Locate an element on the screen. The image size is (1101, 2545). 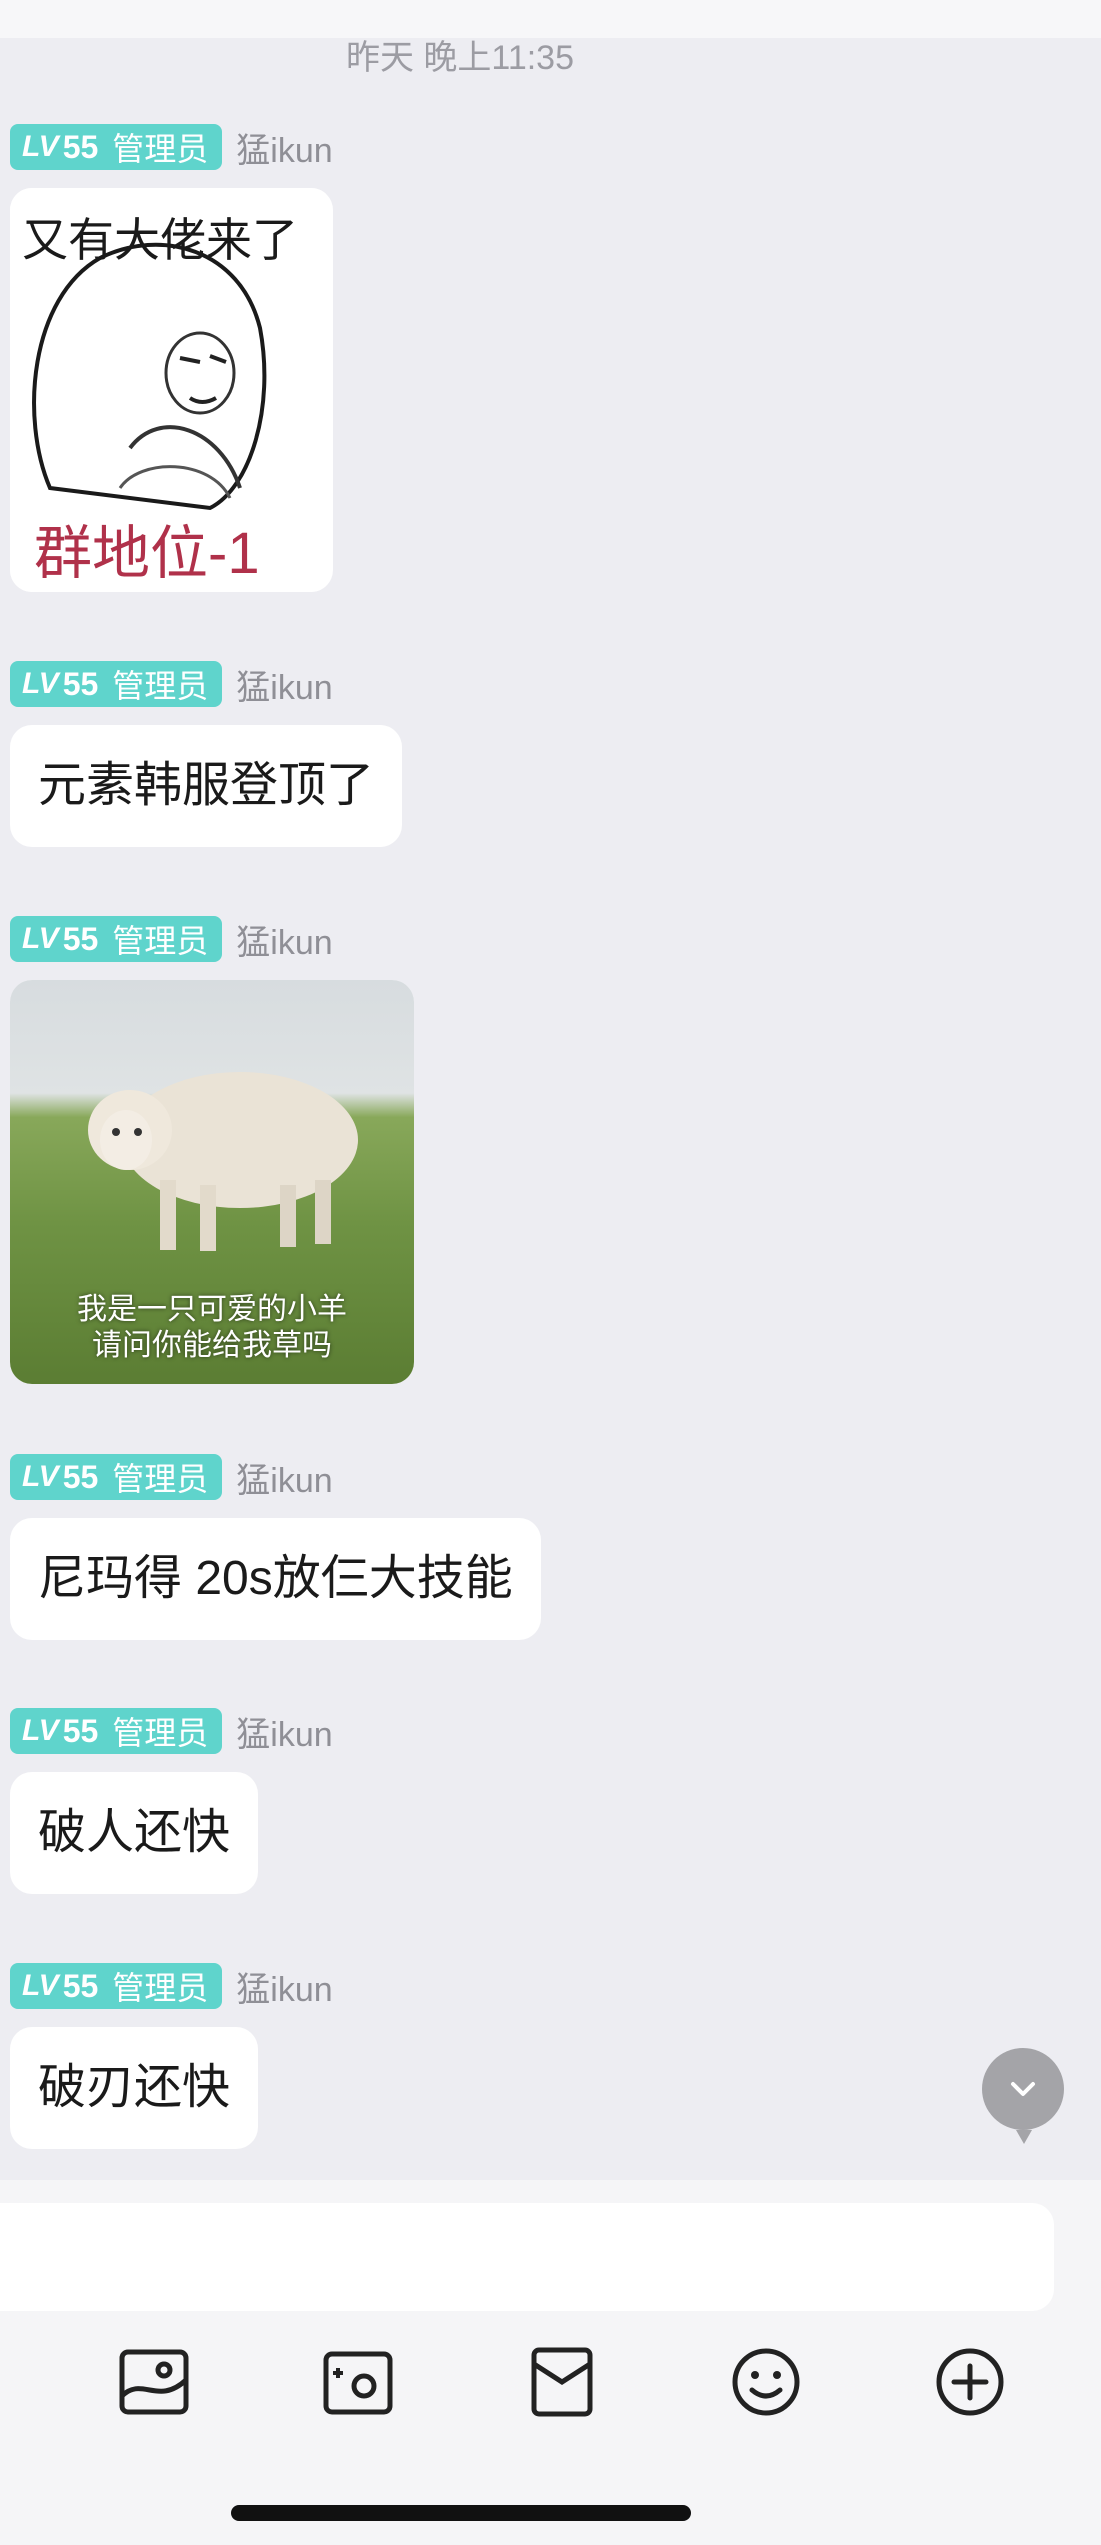
image-message: 我是一只可爱的小羊 请问你能给我草吗 is located at coordinates (212, 1182).